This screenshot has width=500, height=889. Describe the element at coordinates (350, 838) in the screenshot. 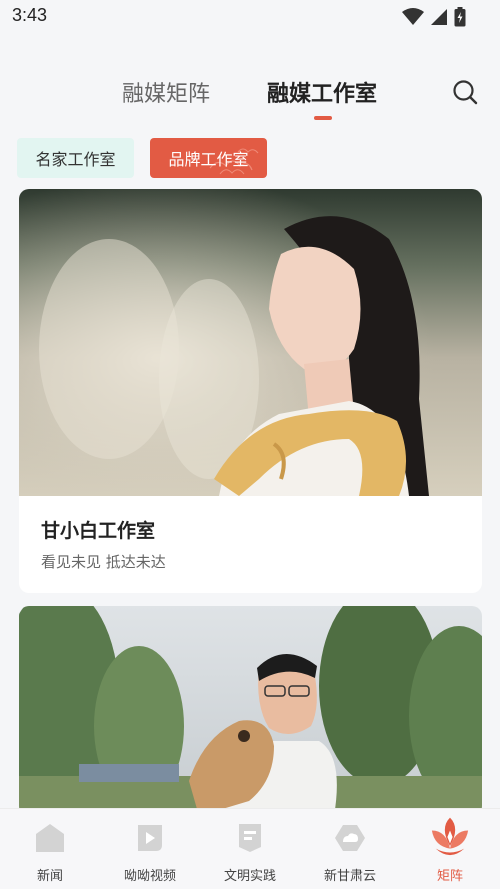

I see `cloud-icon` at that location.